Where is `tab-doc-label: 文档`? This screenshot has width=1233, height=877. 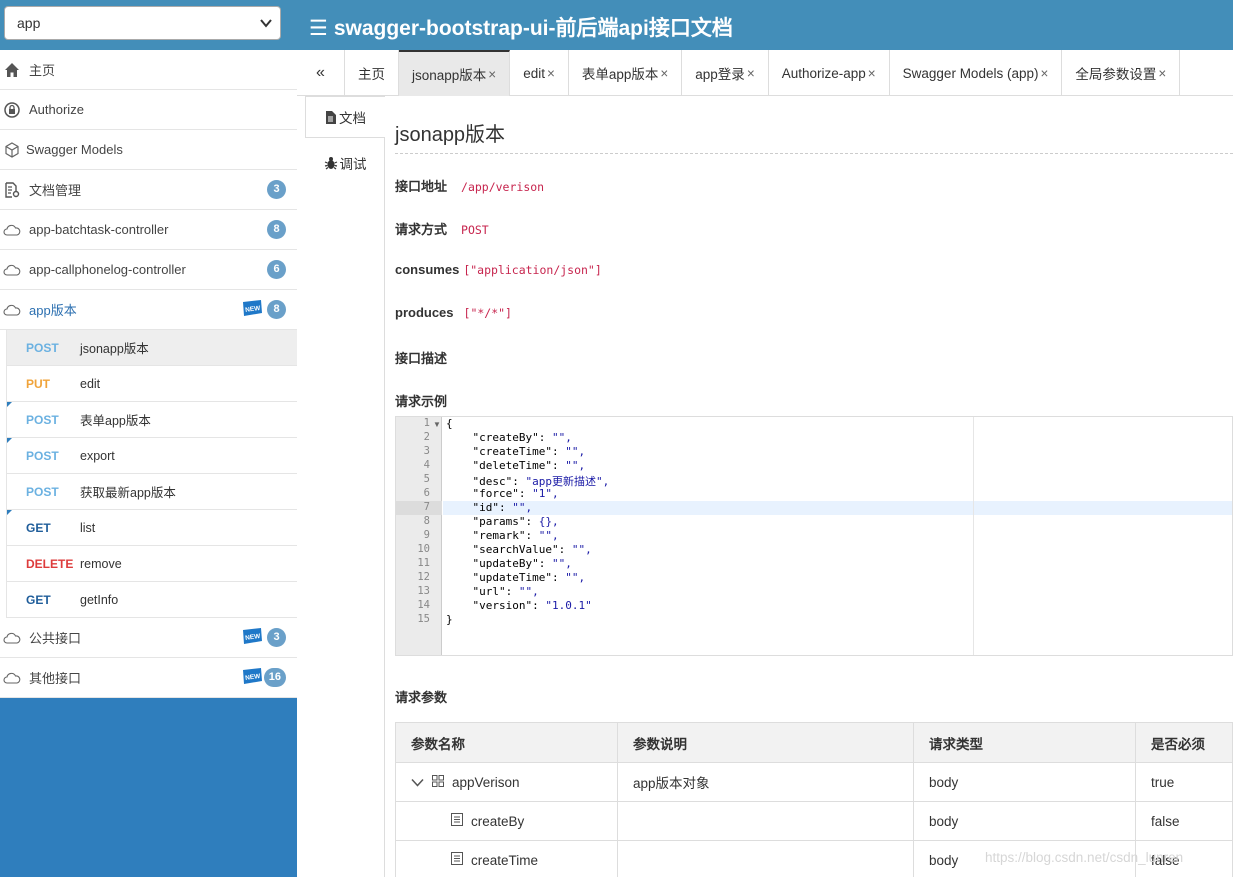 tab-doc-label: 文档 is located at coordinates (352, 118).